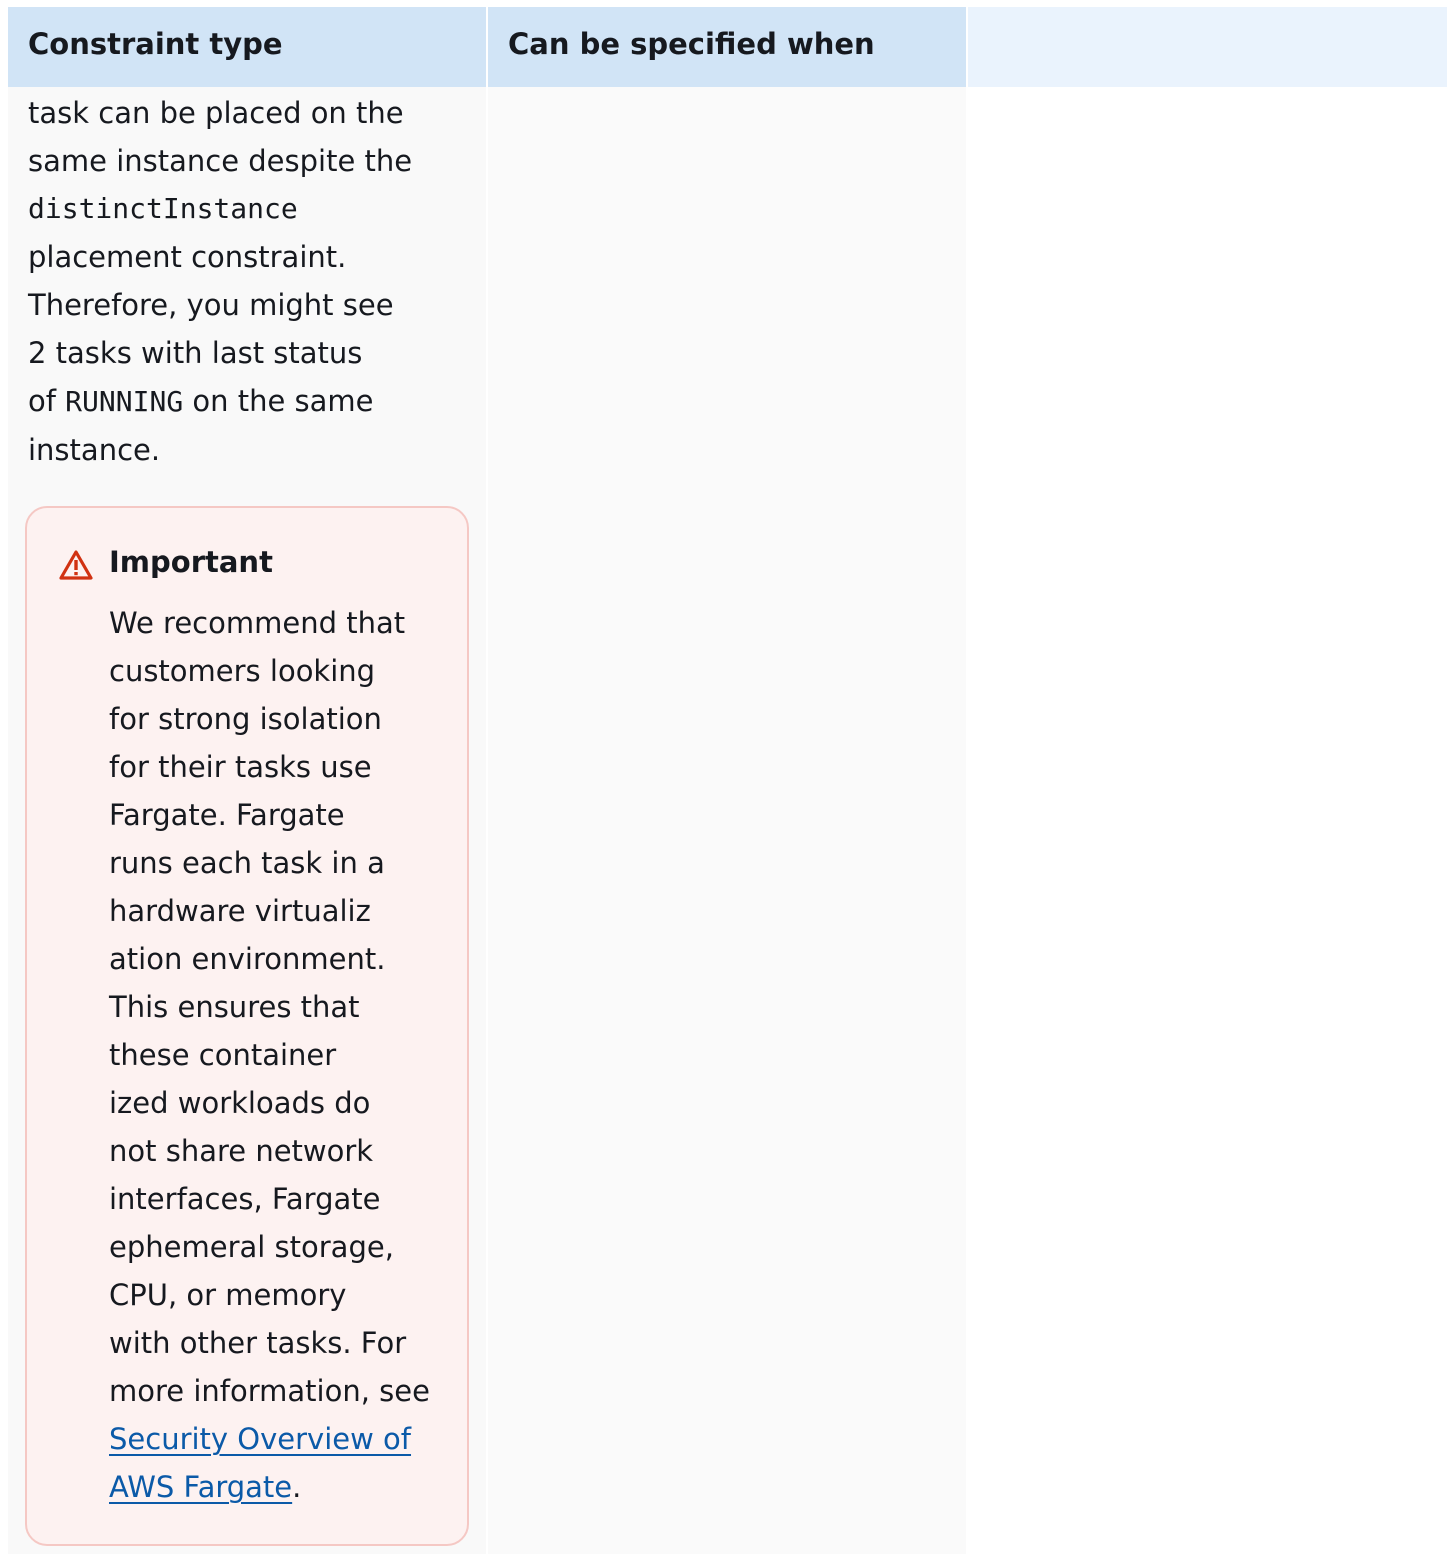  Describe the element at coordinates (240, 767) in the screenshot. I see `alert-line: for their tasks use` at that location.